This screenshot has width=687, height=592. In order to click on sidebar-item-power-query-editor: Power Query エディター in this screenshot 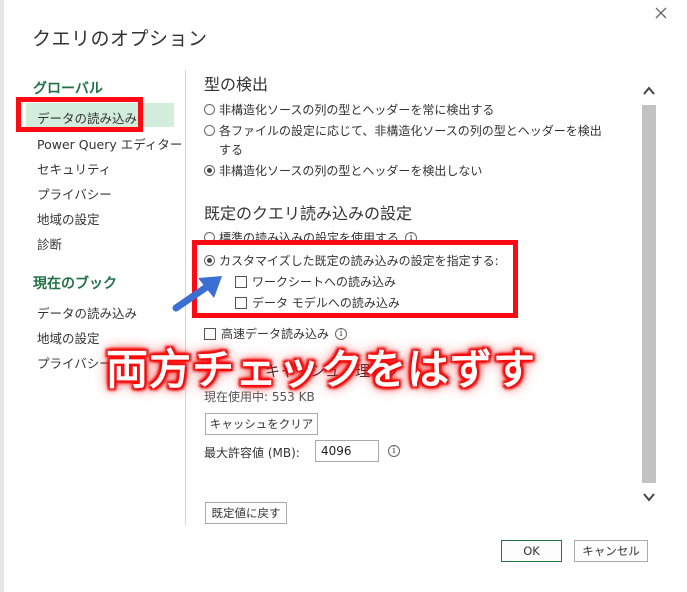, I will do `click(109, 143)`.